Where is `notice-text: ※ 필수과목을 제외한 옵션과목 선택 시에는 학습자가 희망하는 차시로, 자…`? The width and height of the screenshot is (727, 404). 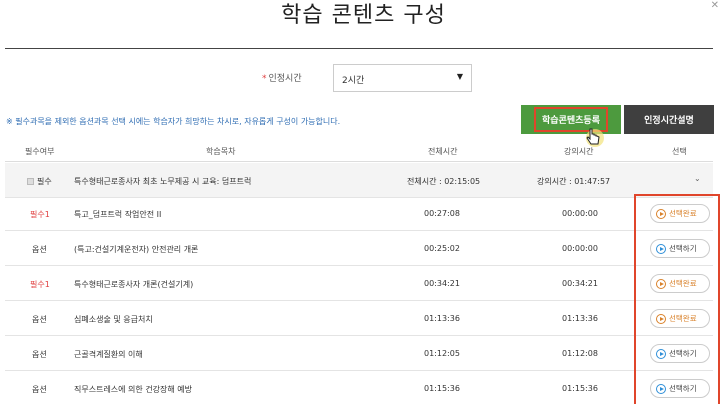 notice-text: ※ 필수과목을 제외한 옵션과목 선택 시에는 학습자가 희망하는 차시로, 자… is located at coordinates (173, 121).